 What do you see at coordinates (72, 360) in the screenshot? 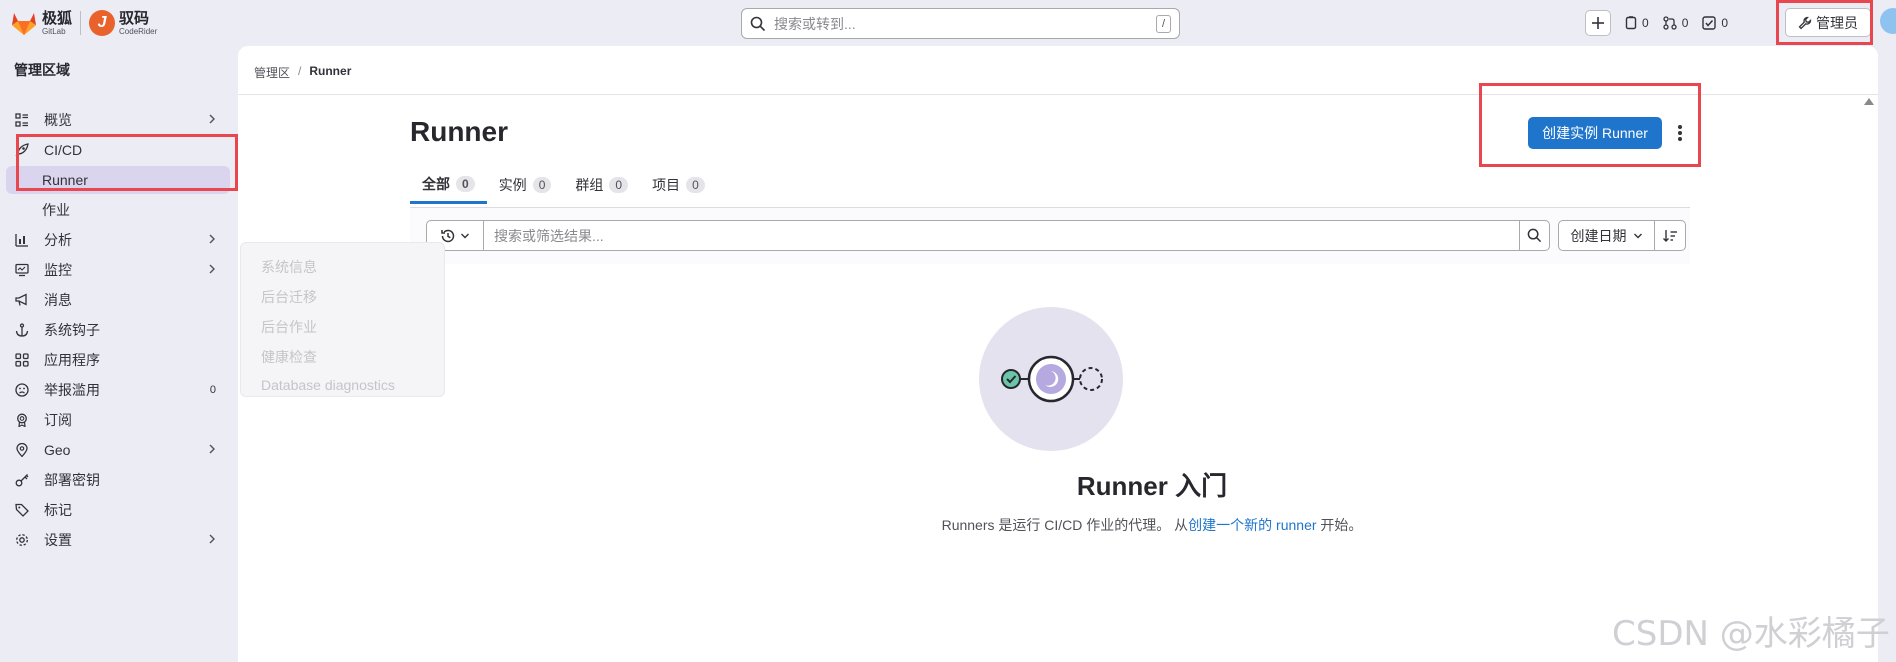
I see `sidebar-item-label: 应用程序` at bounding box center [72, 360].